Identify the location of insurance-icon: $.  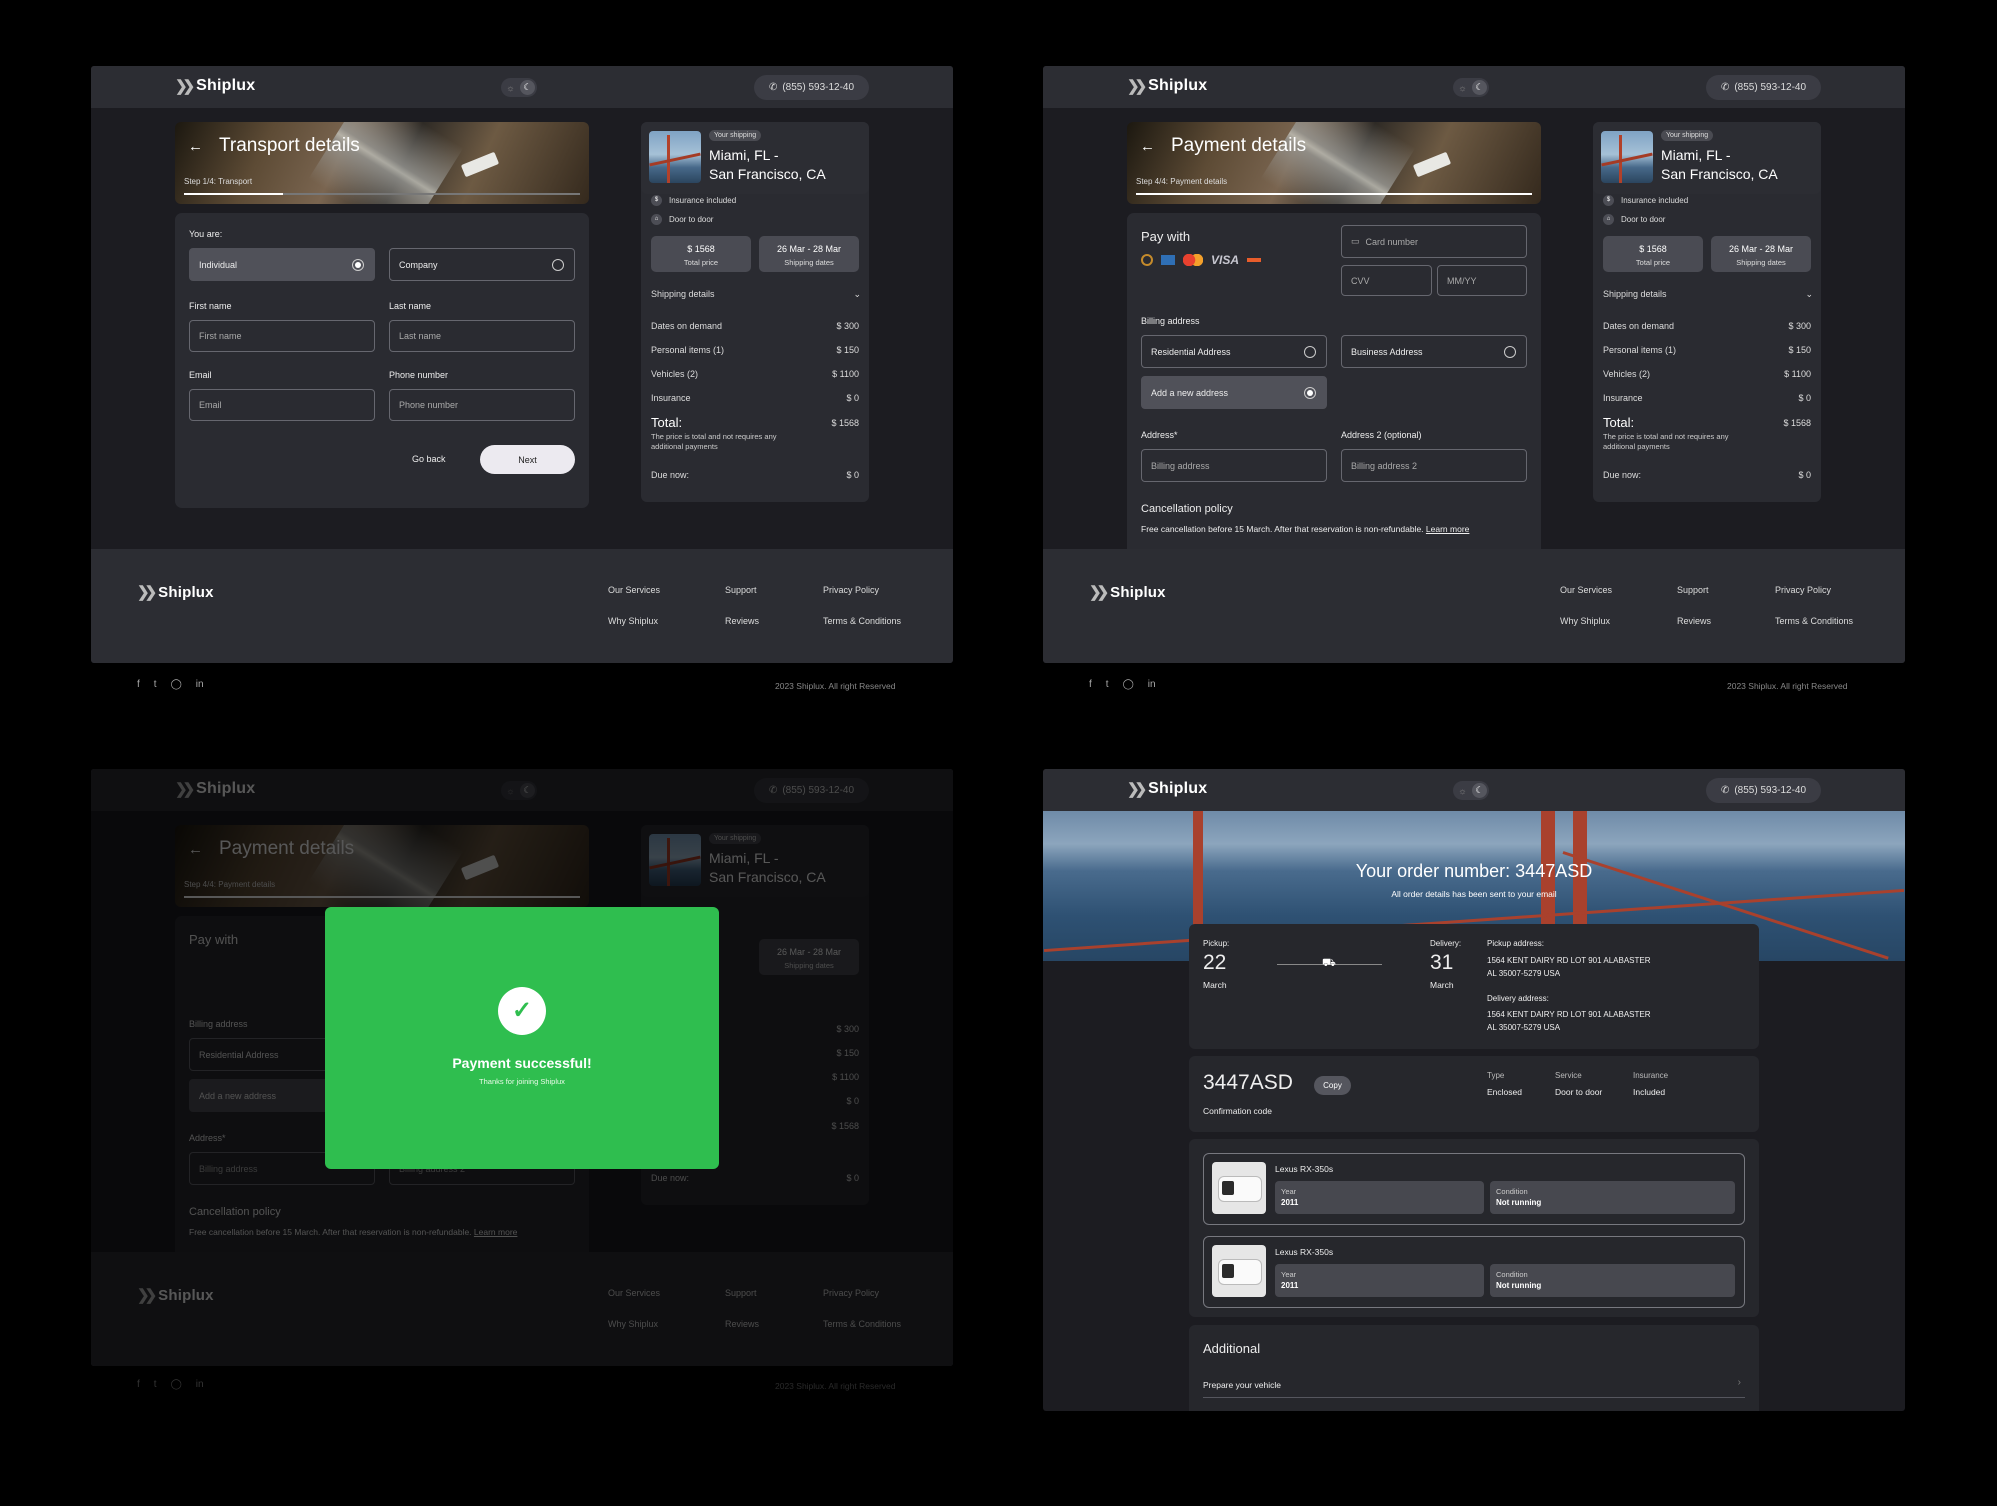
(656, 200).